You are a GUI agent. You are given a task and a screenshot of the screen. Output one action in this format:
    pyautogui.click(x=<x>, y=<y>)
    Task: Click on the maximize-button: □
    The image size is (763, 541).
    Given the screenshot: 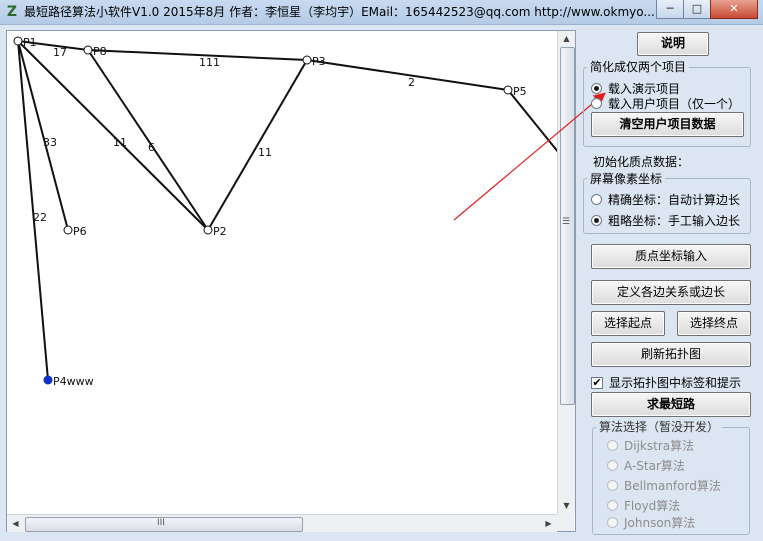 What is the action you would take?
    pyautogui.click(x=697, y=9)
    